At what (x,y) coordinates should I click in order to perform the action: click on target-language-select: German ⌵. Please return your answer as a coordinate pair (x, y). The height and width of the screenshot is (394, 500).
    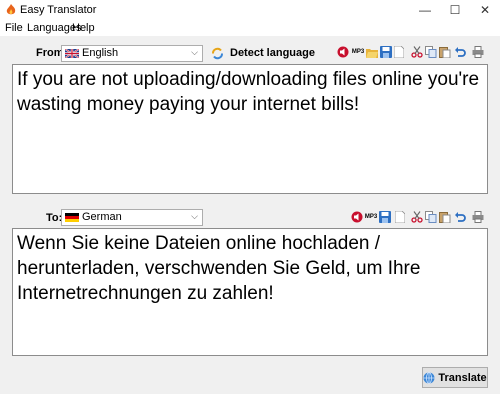
    Looking at the image, I should click on (132, 217).